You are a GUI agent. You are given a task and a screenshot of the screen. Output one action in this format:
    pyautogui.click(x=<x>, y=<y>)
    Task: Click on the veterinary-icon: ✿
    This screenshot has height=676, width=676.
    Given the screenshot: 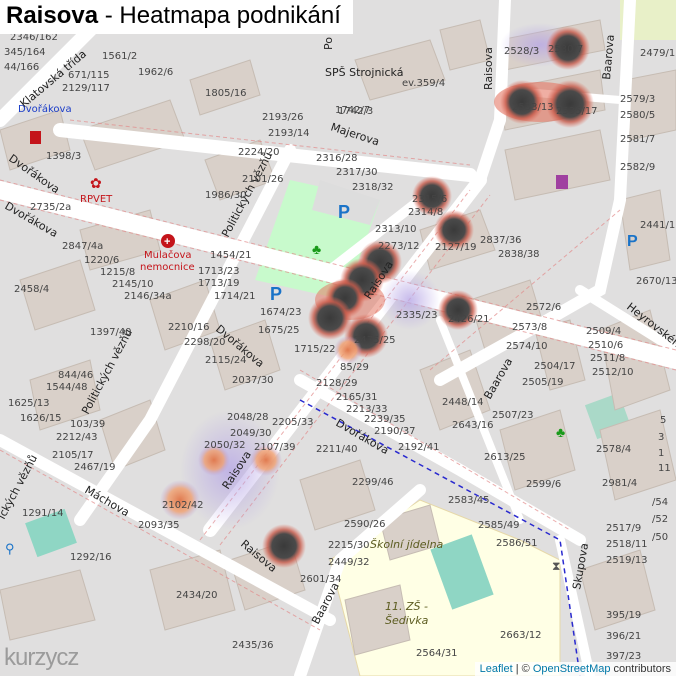 What is the action you would take?
    pyautogui.click(x=96, y=183)
    